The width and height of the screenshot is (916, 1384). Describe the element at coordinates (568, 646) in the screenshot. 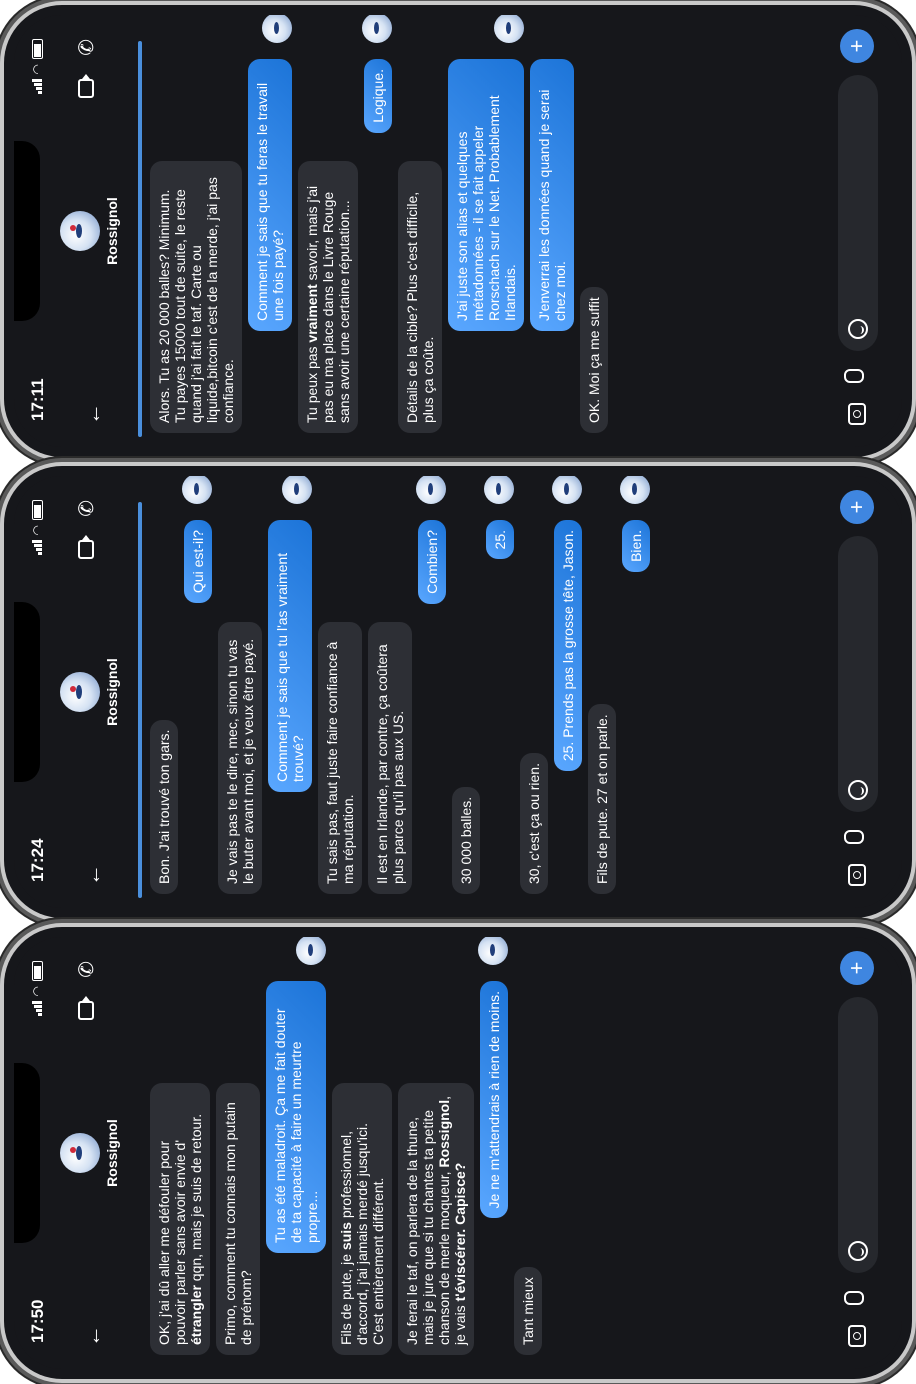

I see `message-bubble: 25. Prends pas la grosse tête, Jason.` at that location.